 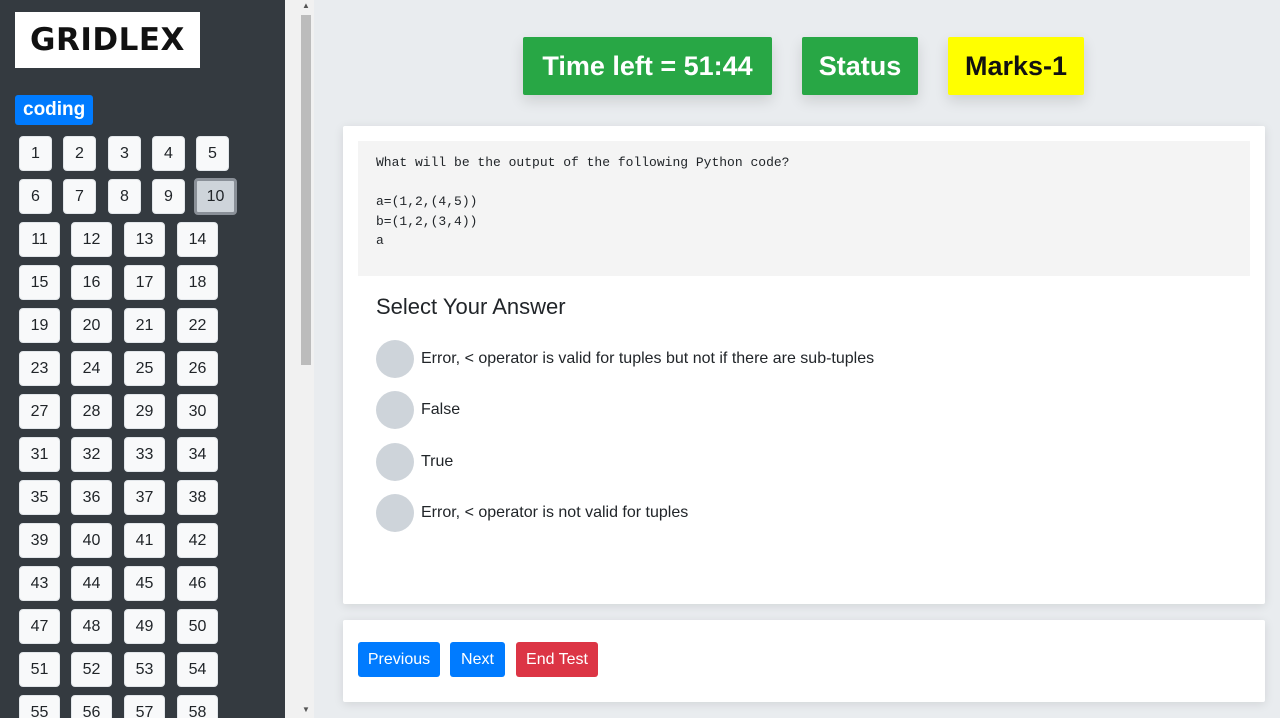 What do you see at coordinates (39, 239) in the screenshot?
I see `question-number-button: 11` at bounding box center [39, 239].